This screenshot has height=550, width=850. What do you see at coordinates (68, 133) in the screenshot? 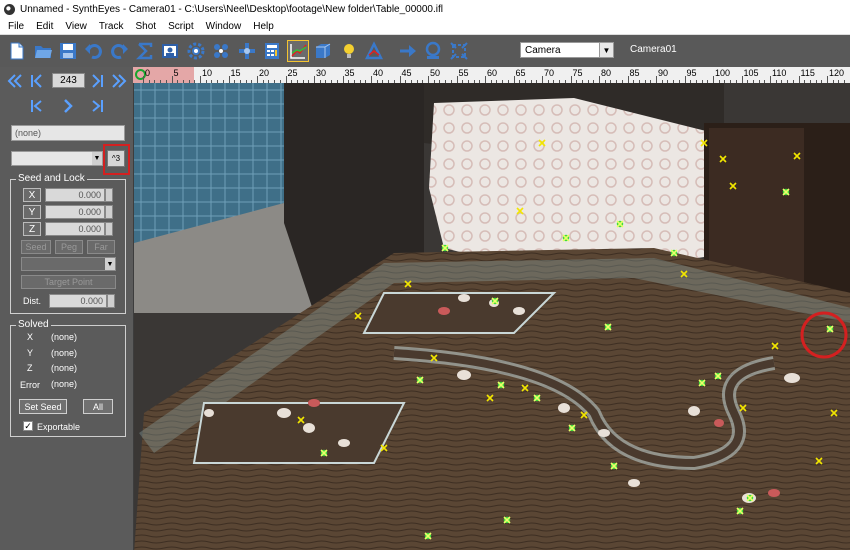
I see `tracker-name-field: (none)` at bounding box center [68, 133].